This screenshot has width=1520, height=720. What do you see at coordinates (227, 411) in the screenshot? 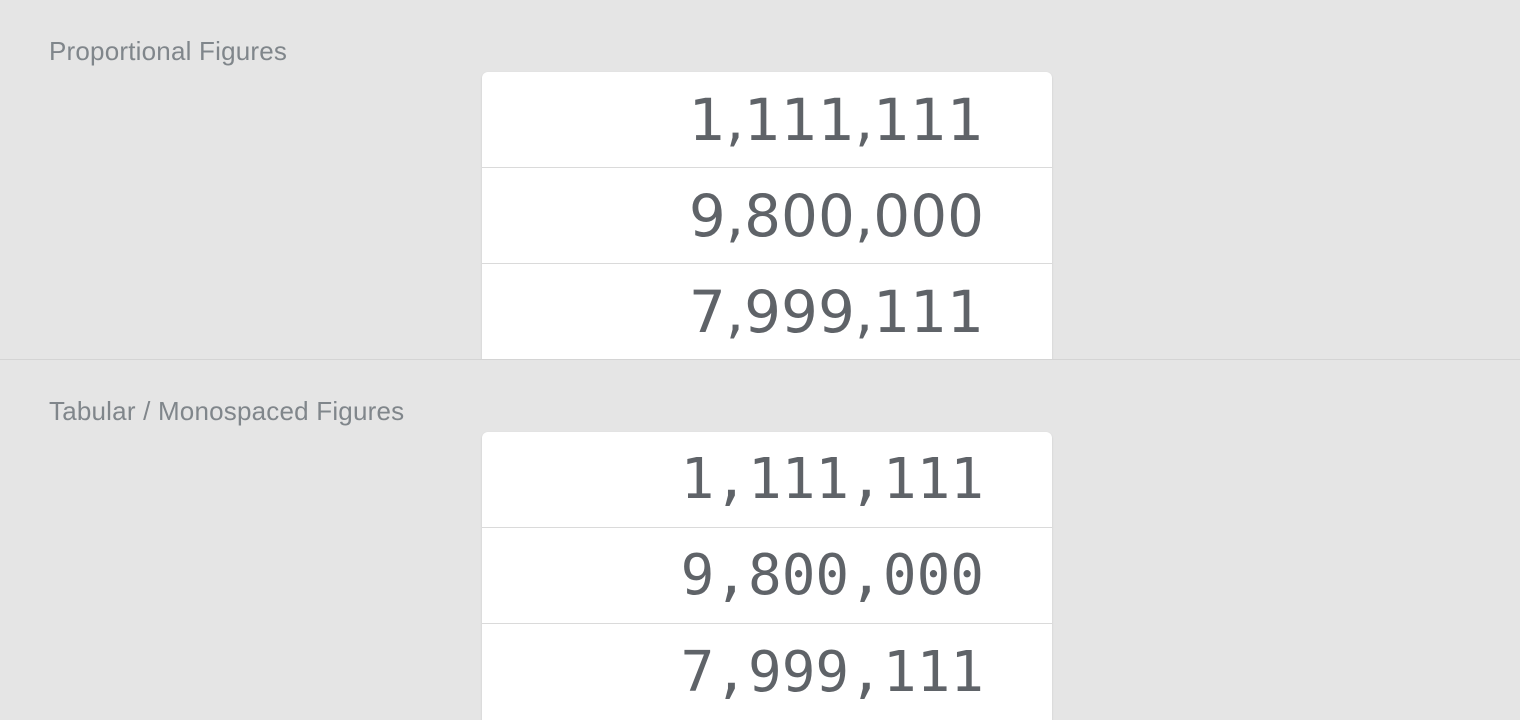
I see `section-title: Tabular / Monospaced Figures` at bounding box center [227, 411].